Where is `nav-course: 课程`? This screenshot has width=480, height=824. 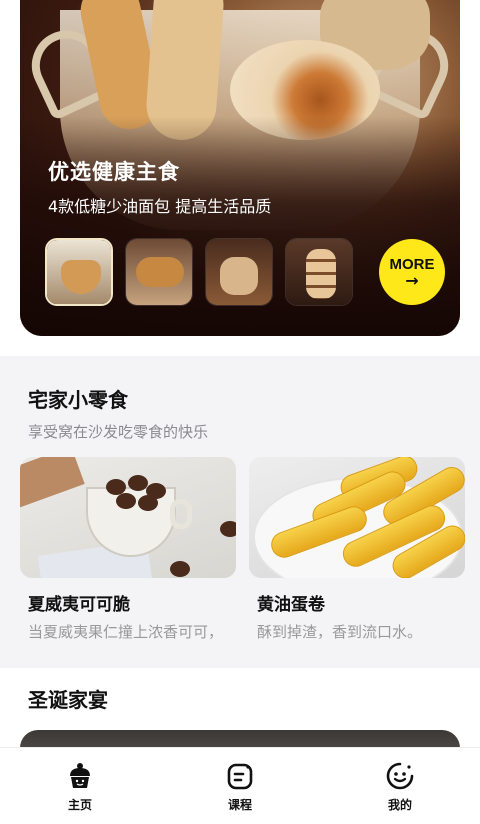 nav-course: 课程 is located at coordinates (240, 786).